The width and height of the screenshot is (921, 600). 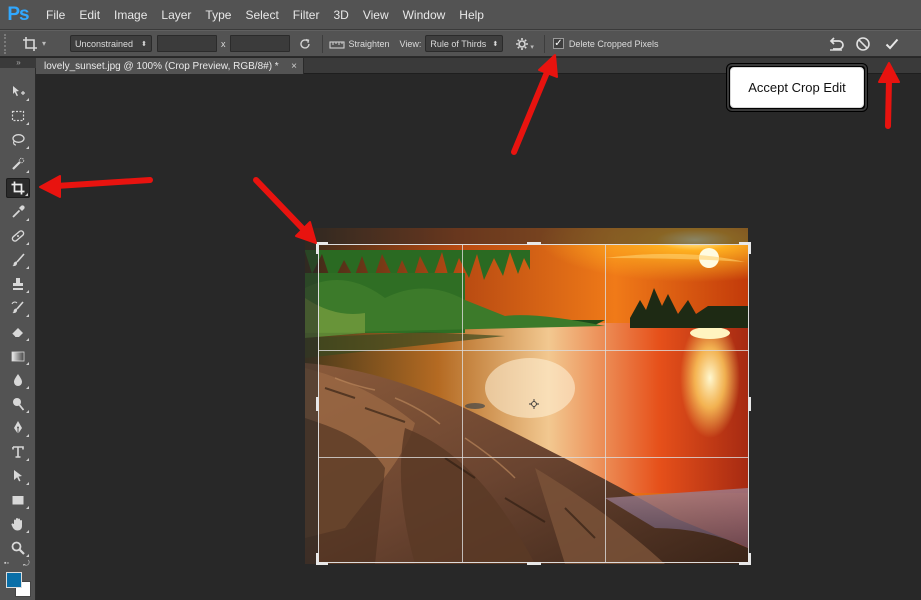 I want to click on accept-crop-callout: Accept Crop Edit, so click(x=797, y=87).